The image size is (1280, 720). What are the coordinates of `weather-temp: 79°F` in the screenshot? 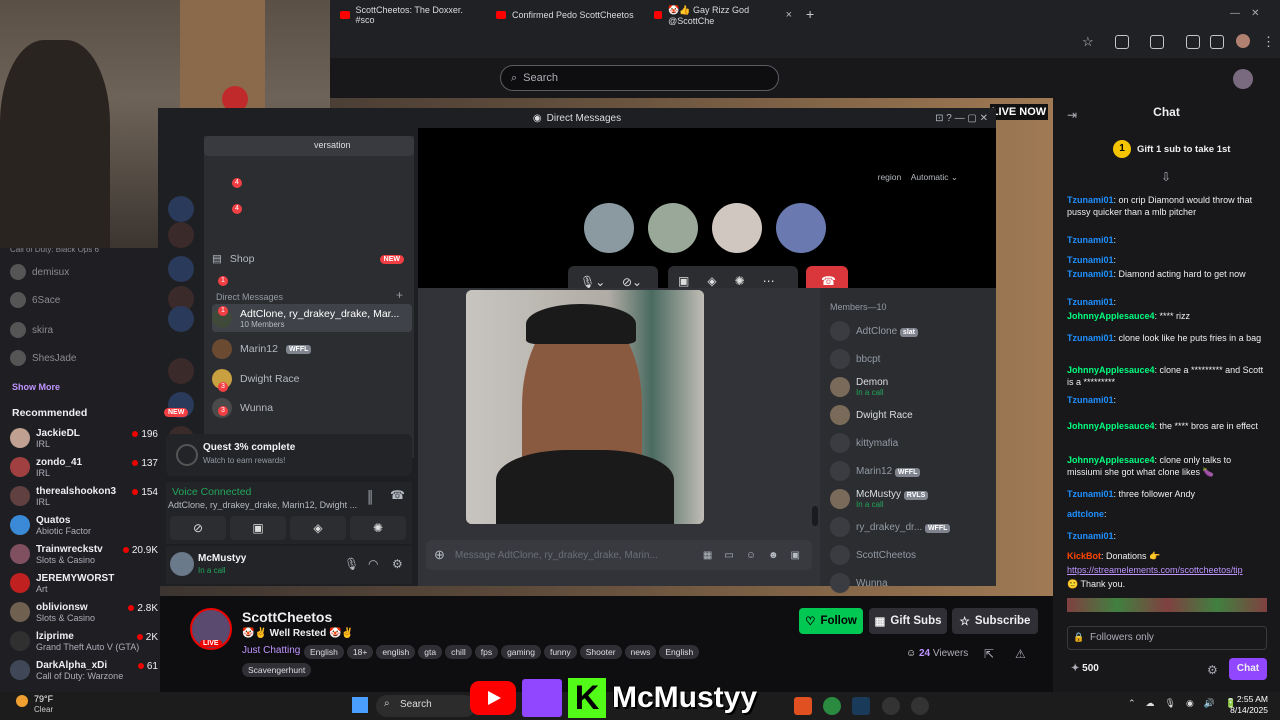 It's located at (43, 699).